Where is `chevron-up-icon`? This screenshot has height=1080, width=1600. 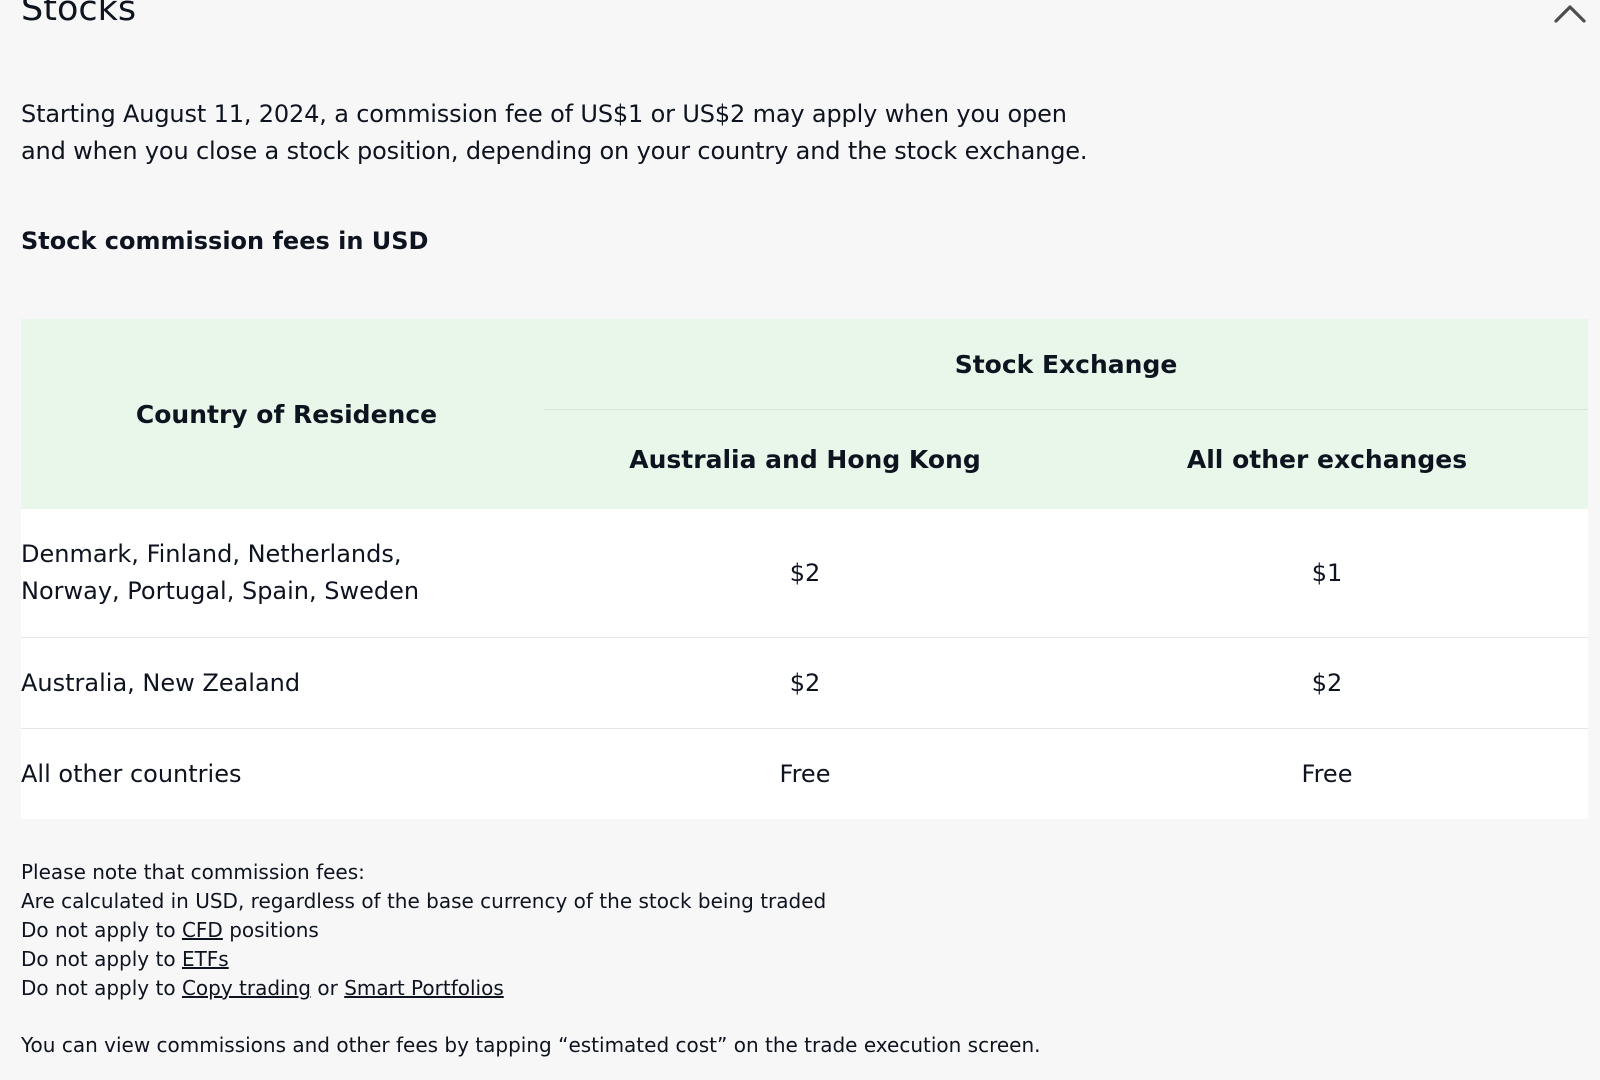 chevron-up-icon is located at coordinates (1570, 14).